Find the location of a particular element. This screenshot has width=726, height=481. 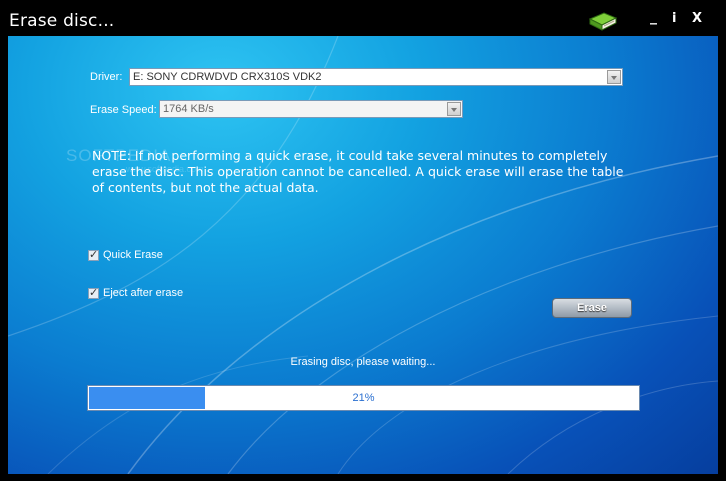

info-button: i is located at coordinates (674, 18).